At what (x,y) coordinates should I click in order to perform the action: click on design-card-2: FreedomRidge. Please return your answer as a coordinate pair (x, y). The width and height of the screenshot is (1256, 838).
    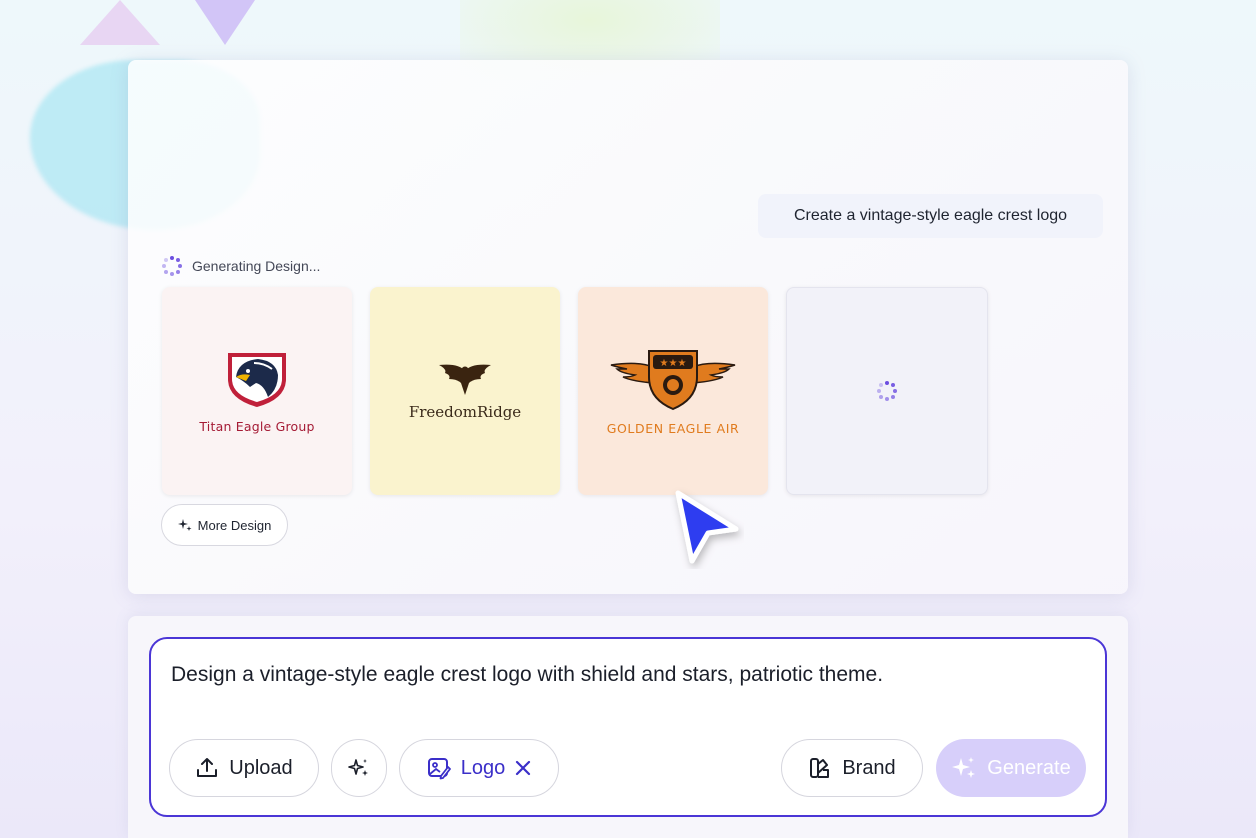
    Looking at the image, I should click on (465, 391).